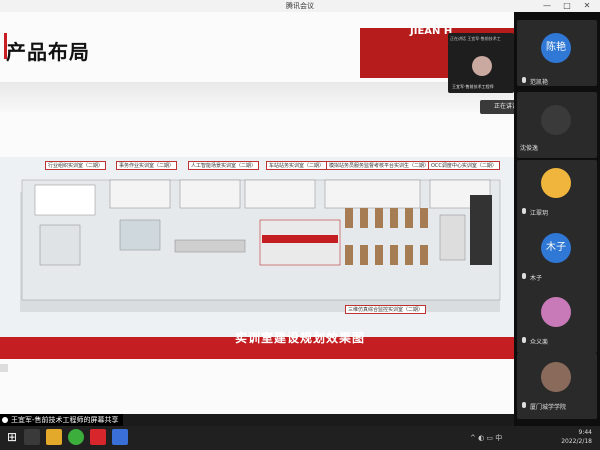  What do you see at coordinates (379, 165) in the screenshot?
I see `room-label: 模拟站务员服务监督考核平台实训生（二期）` at bounding box center [379, 165].